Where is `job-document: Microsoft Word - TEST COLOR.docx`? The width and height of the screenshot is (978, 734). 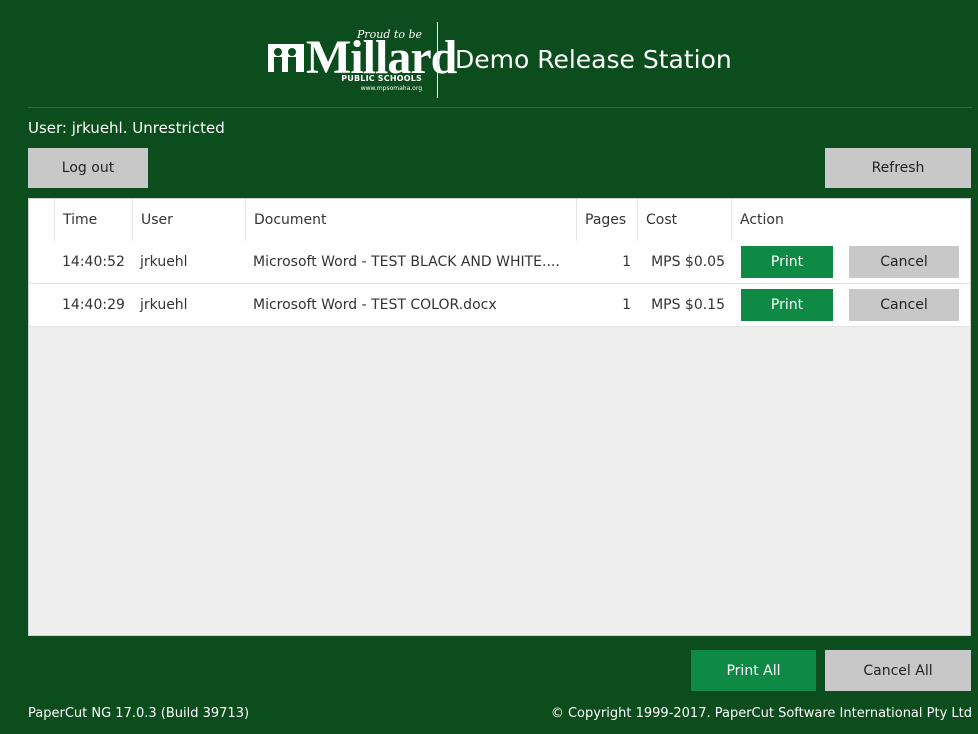
job-document: Microsoft Word - TEST COLOR.docx is located at coordinates (375, 305).